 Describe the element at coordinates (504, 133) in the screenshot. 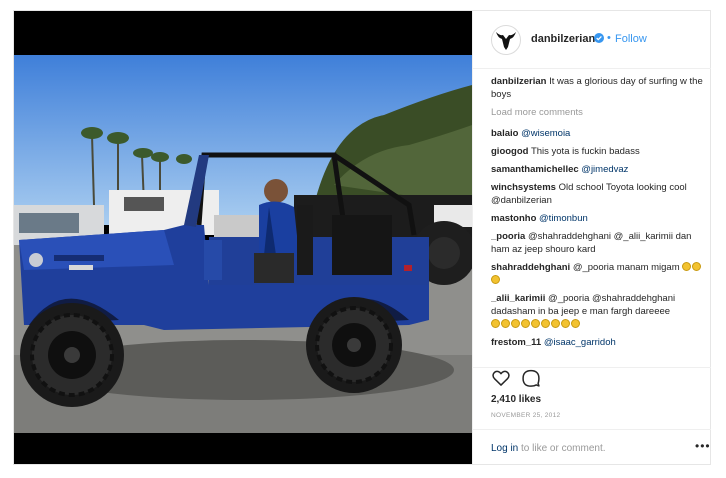

I see `comment-username: balaio` at that location.